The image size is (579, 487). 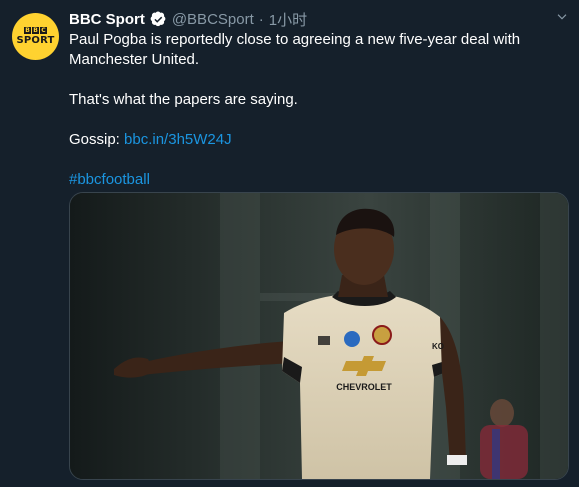 I want to click on gossip-link: bbc.in/3h5W24J, so click(x=178, y=139).